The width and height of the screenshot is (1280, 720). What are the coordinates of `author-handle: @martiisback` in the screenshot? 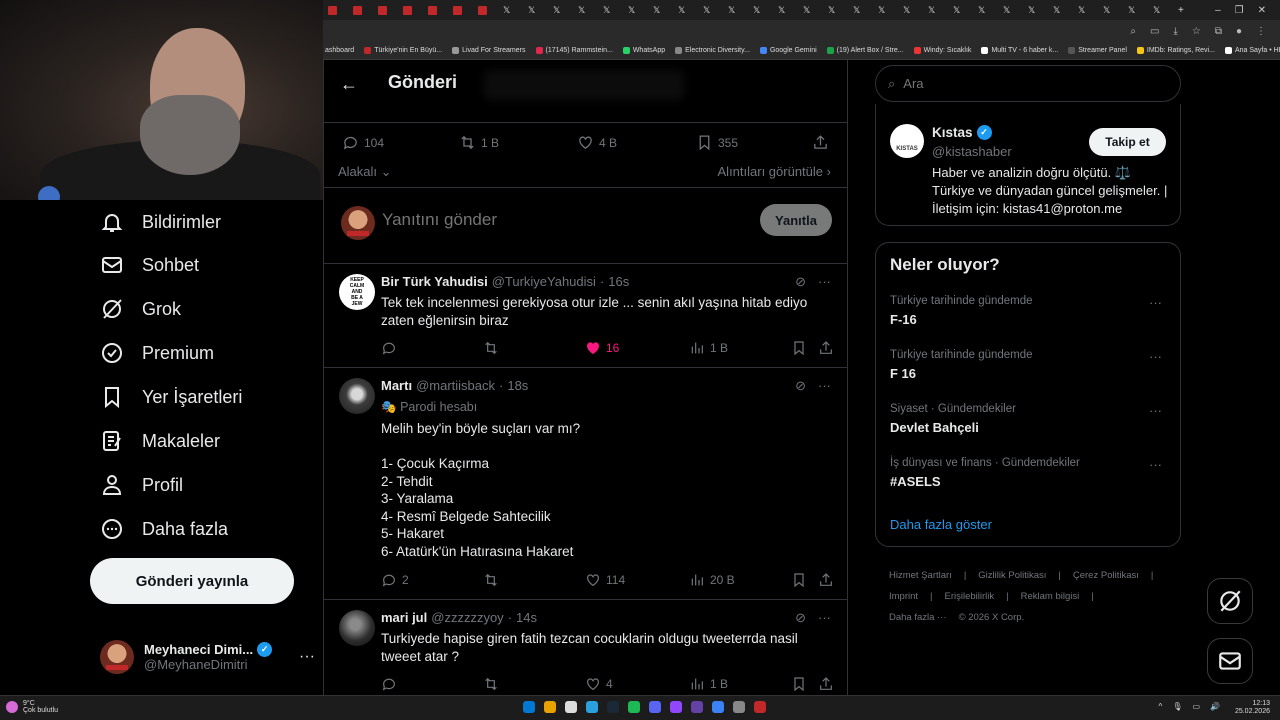 It's located at (455, 385).